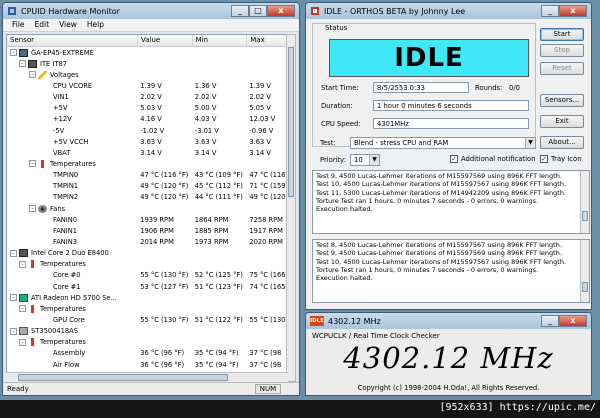 The image size is (600, 418). Describe the element at coordinates (147, 85) in the screenshot. I see `sensor-row: CPU VCORE 1.39 V 1.36 V 1.39 V` at that location.